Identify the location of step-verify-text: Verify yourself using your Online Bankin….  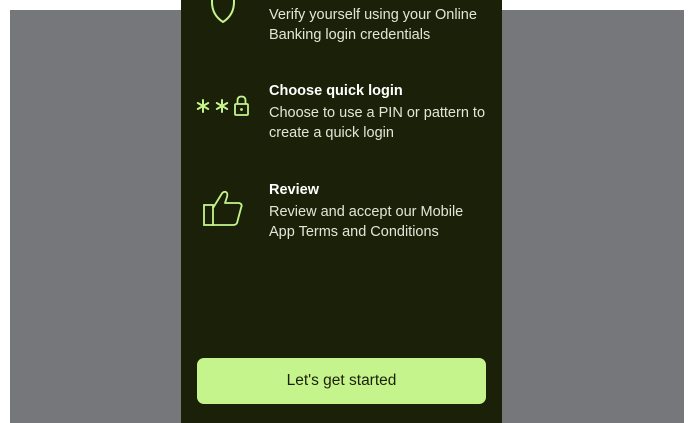
(380, 25).